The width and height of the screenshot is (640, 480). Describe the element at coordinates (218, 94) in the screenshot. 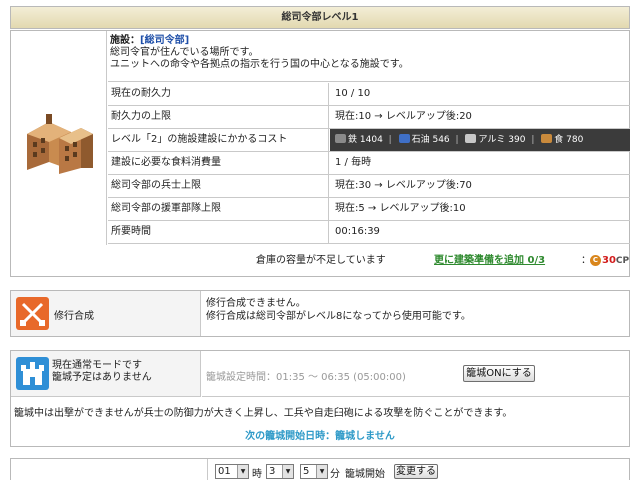

I see `stat-label: 現在の耐久力` at that location.